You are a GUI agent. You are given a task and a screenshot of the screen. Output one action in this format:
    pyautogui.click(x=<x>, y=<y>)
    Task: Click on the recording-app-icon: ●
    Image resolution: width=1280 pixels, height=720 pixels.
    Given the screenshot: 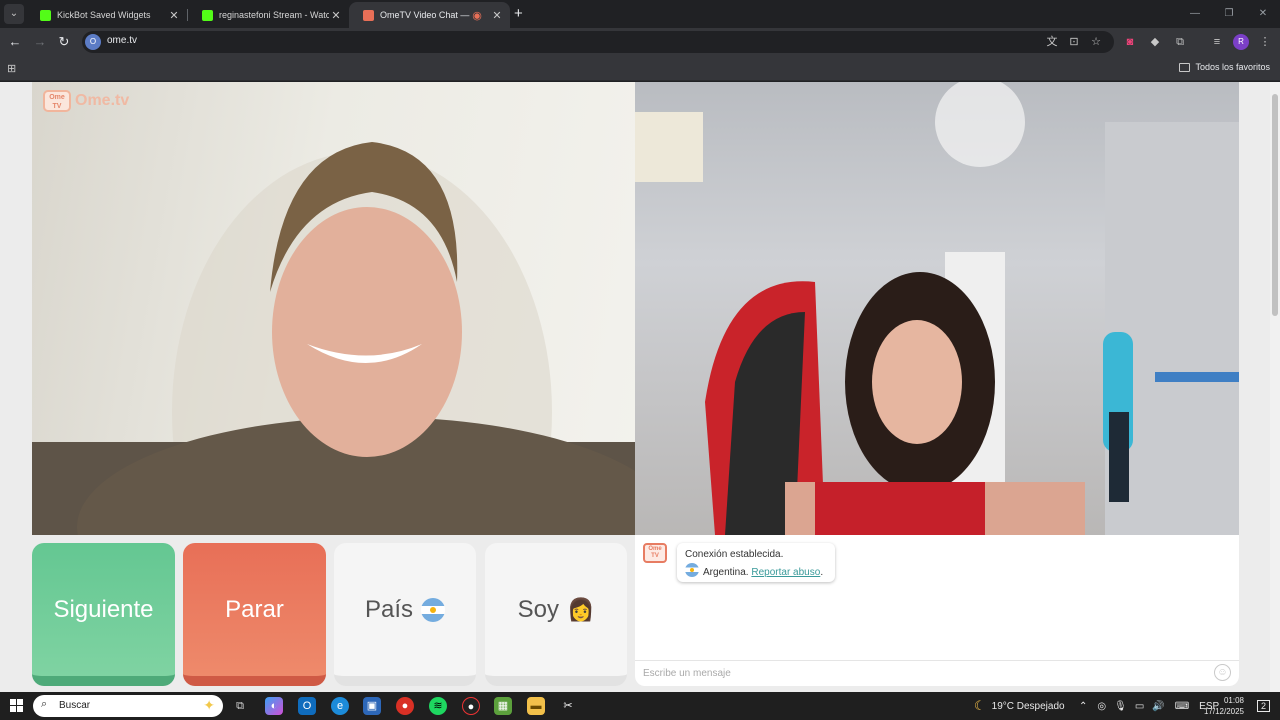 What is the action you would take?
    pyautogui.click(x=471, y=706)
    